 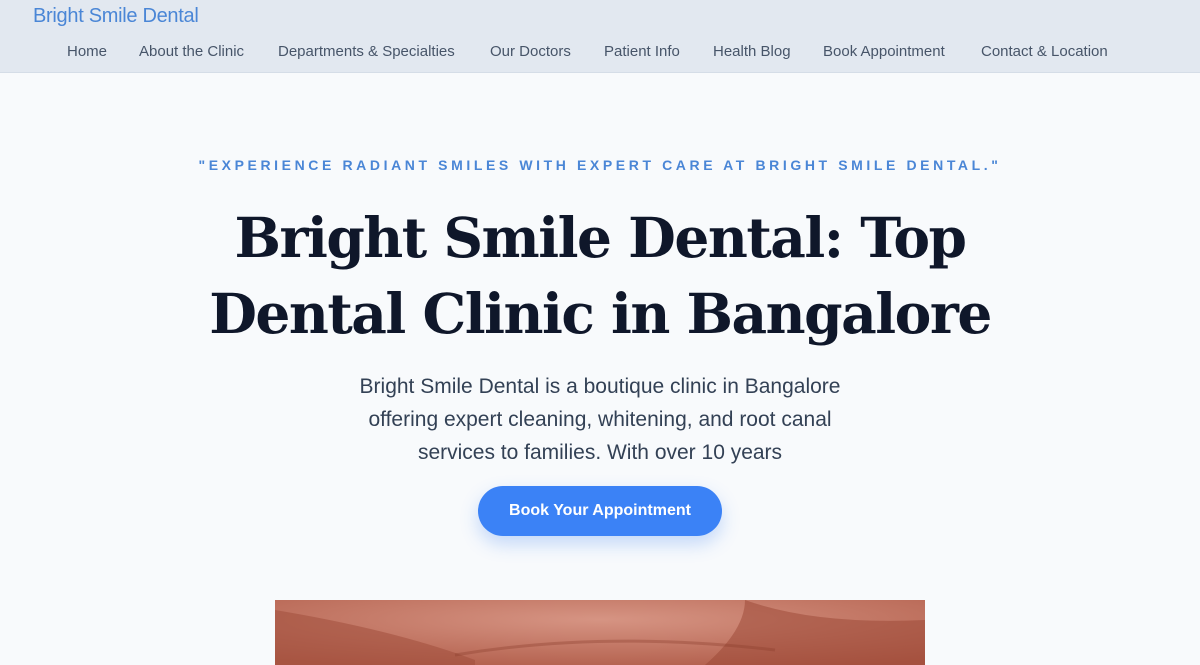 What do you see at coordinates (1044, 52) in the screenshot?
I see `nav-contact-location: Contact & Location` at bounding box center [1044, 52].